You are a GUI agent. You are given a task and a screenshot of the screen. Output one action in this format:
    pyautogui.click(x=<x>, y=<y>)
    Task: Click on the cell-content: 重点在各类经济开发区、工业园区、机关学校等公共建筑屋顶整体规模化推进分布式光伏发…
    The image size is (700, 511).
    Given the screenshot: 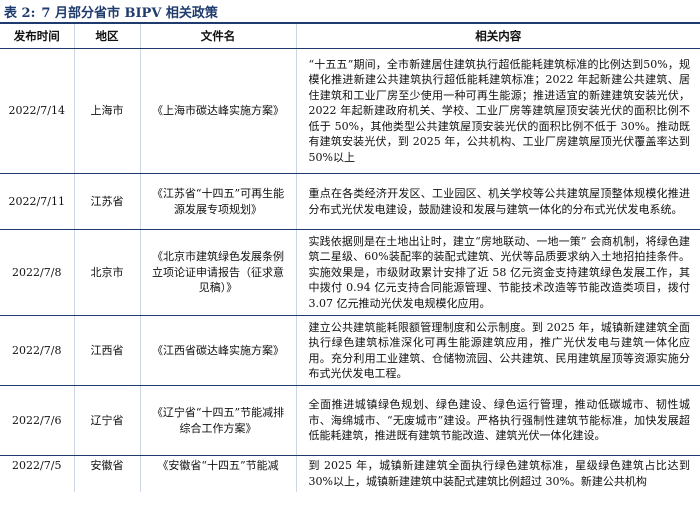 What is the action you would take?
    pyautogui.click(x=498, y=201)
    